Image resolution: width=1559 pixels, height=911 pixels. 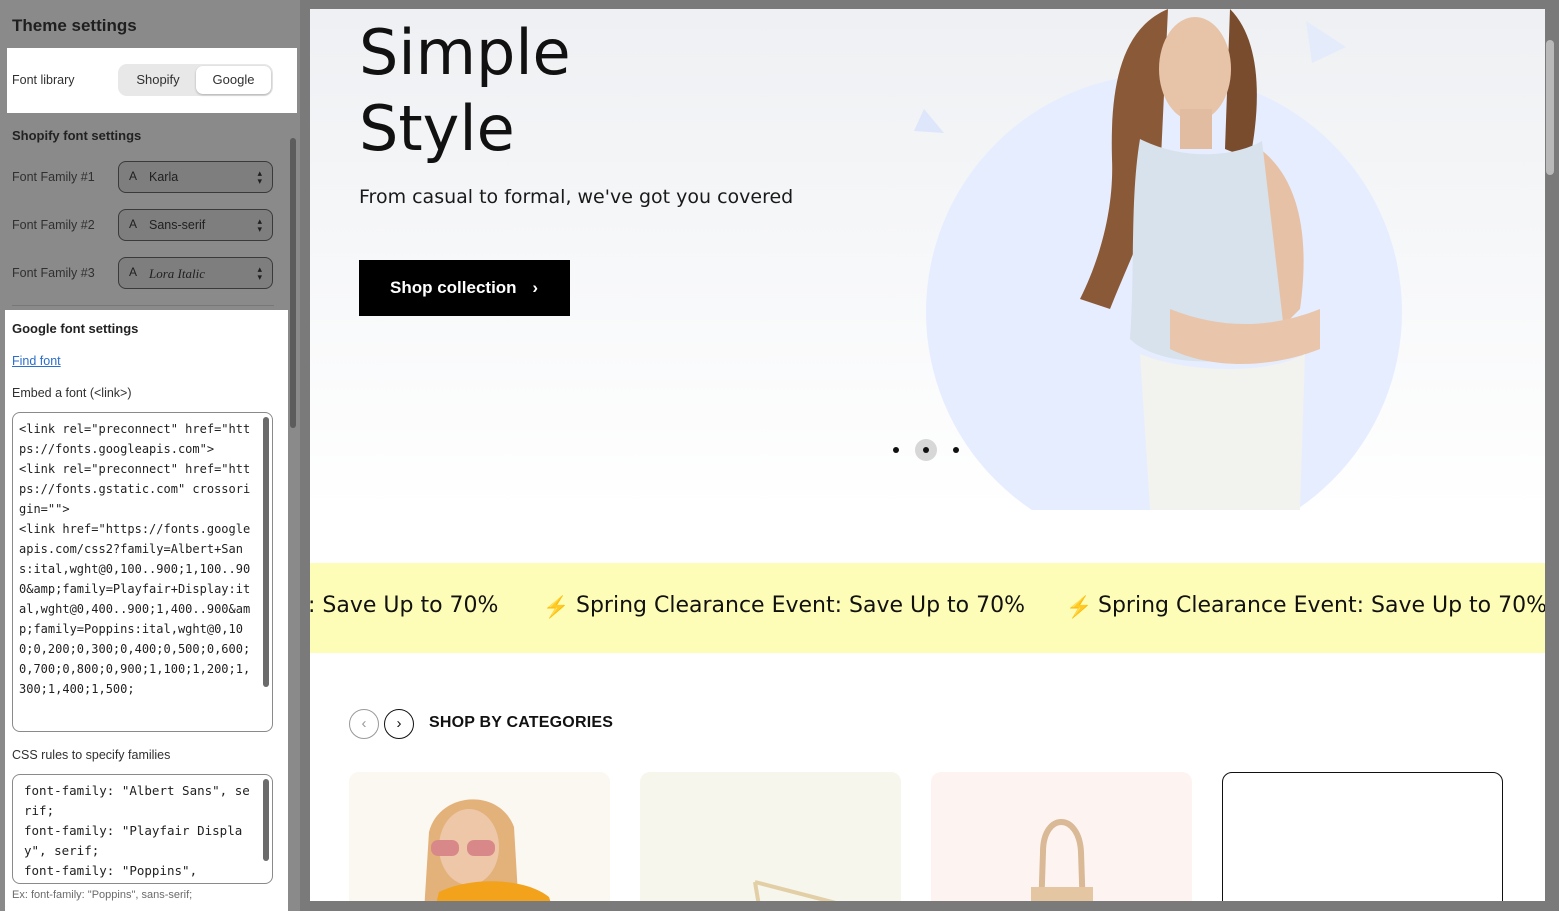 What do you see at coordinates (233, 80) in the screenshot?
I see `font-library-option-google: Google` at bounding box center [233, 80].